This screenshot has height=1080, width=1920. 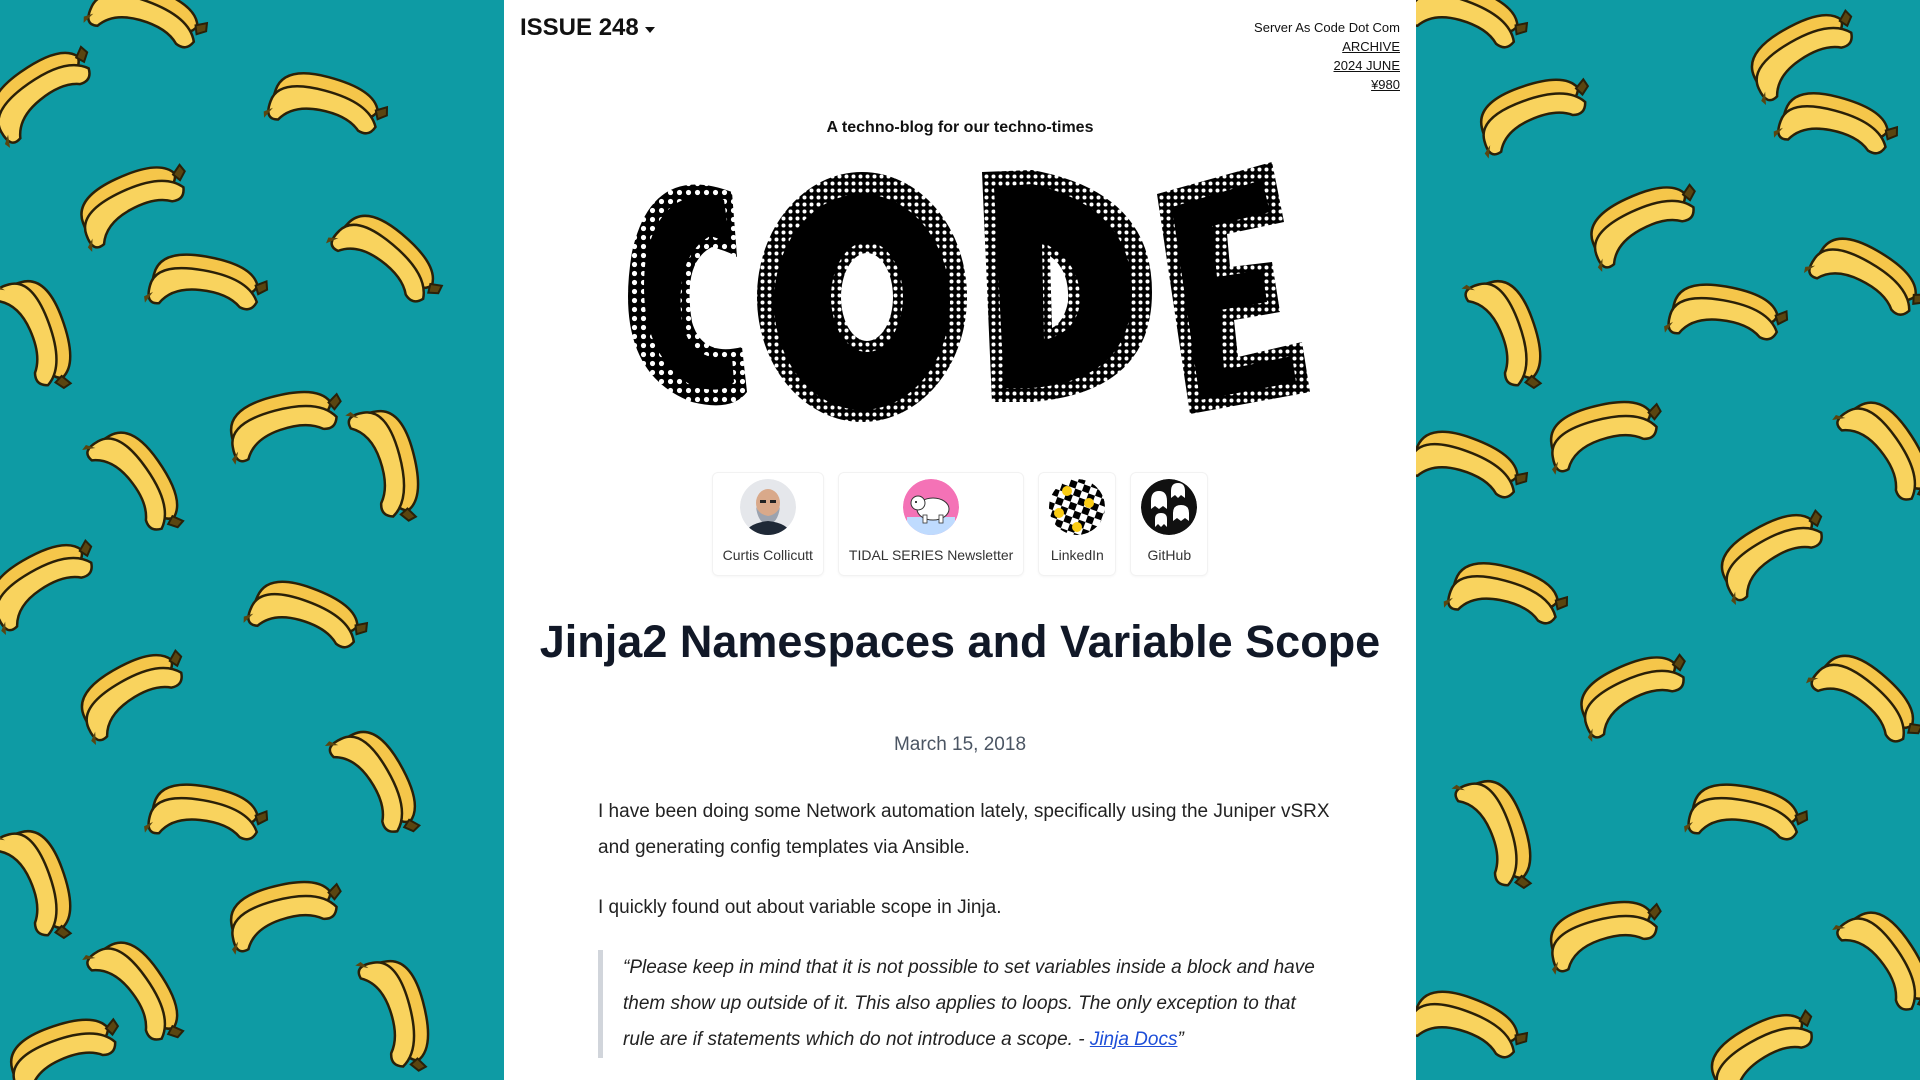 I want to click on link-card-linkedin: LinkedIn, so click(x=1077, y=524).